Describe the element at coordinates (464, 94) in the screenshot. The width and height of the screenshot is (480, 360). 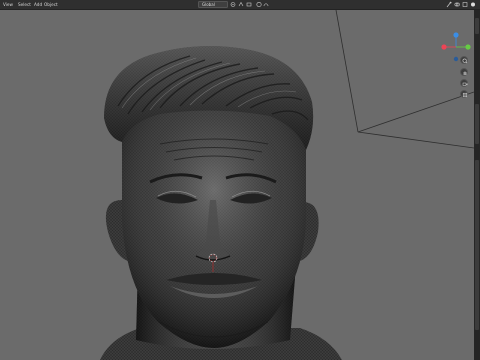
I see `grid-ortho-icon` at that location.